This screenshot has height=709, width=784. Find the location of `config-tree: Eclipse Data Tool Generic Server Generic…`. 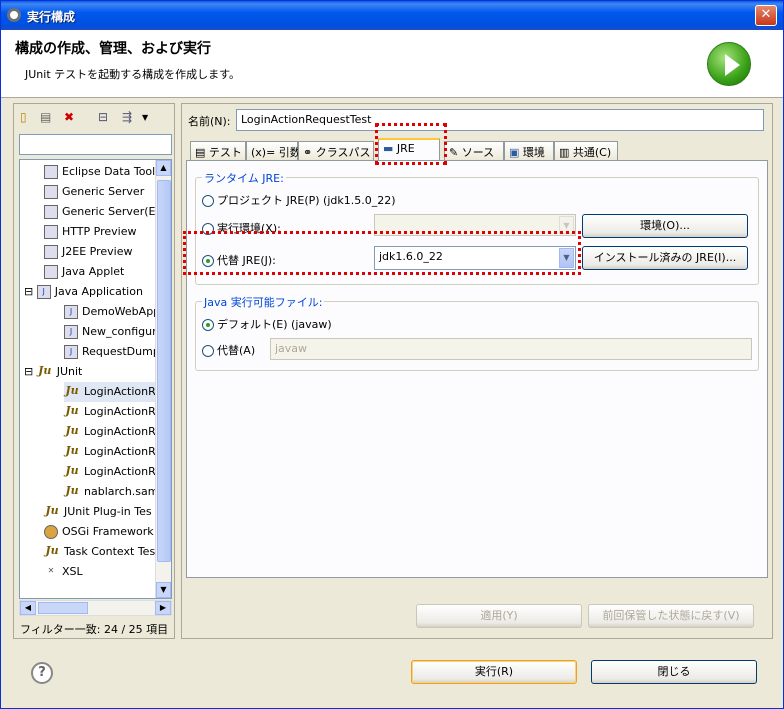

config-tree: Eclipse Data Tool Generic Server Generic… is located at coordinates (95, 379).